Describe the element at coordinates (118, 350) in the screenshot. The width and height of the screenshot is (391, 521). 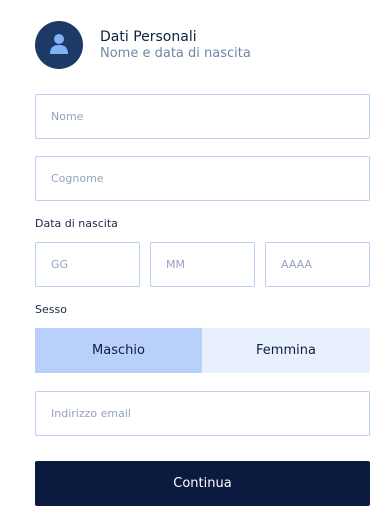
I see `sex-option-male: Maschio` at that location.